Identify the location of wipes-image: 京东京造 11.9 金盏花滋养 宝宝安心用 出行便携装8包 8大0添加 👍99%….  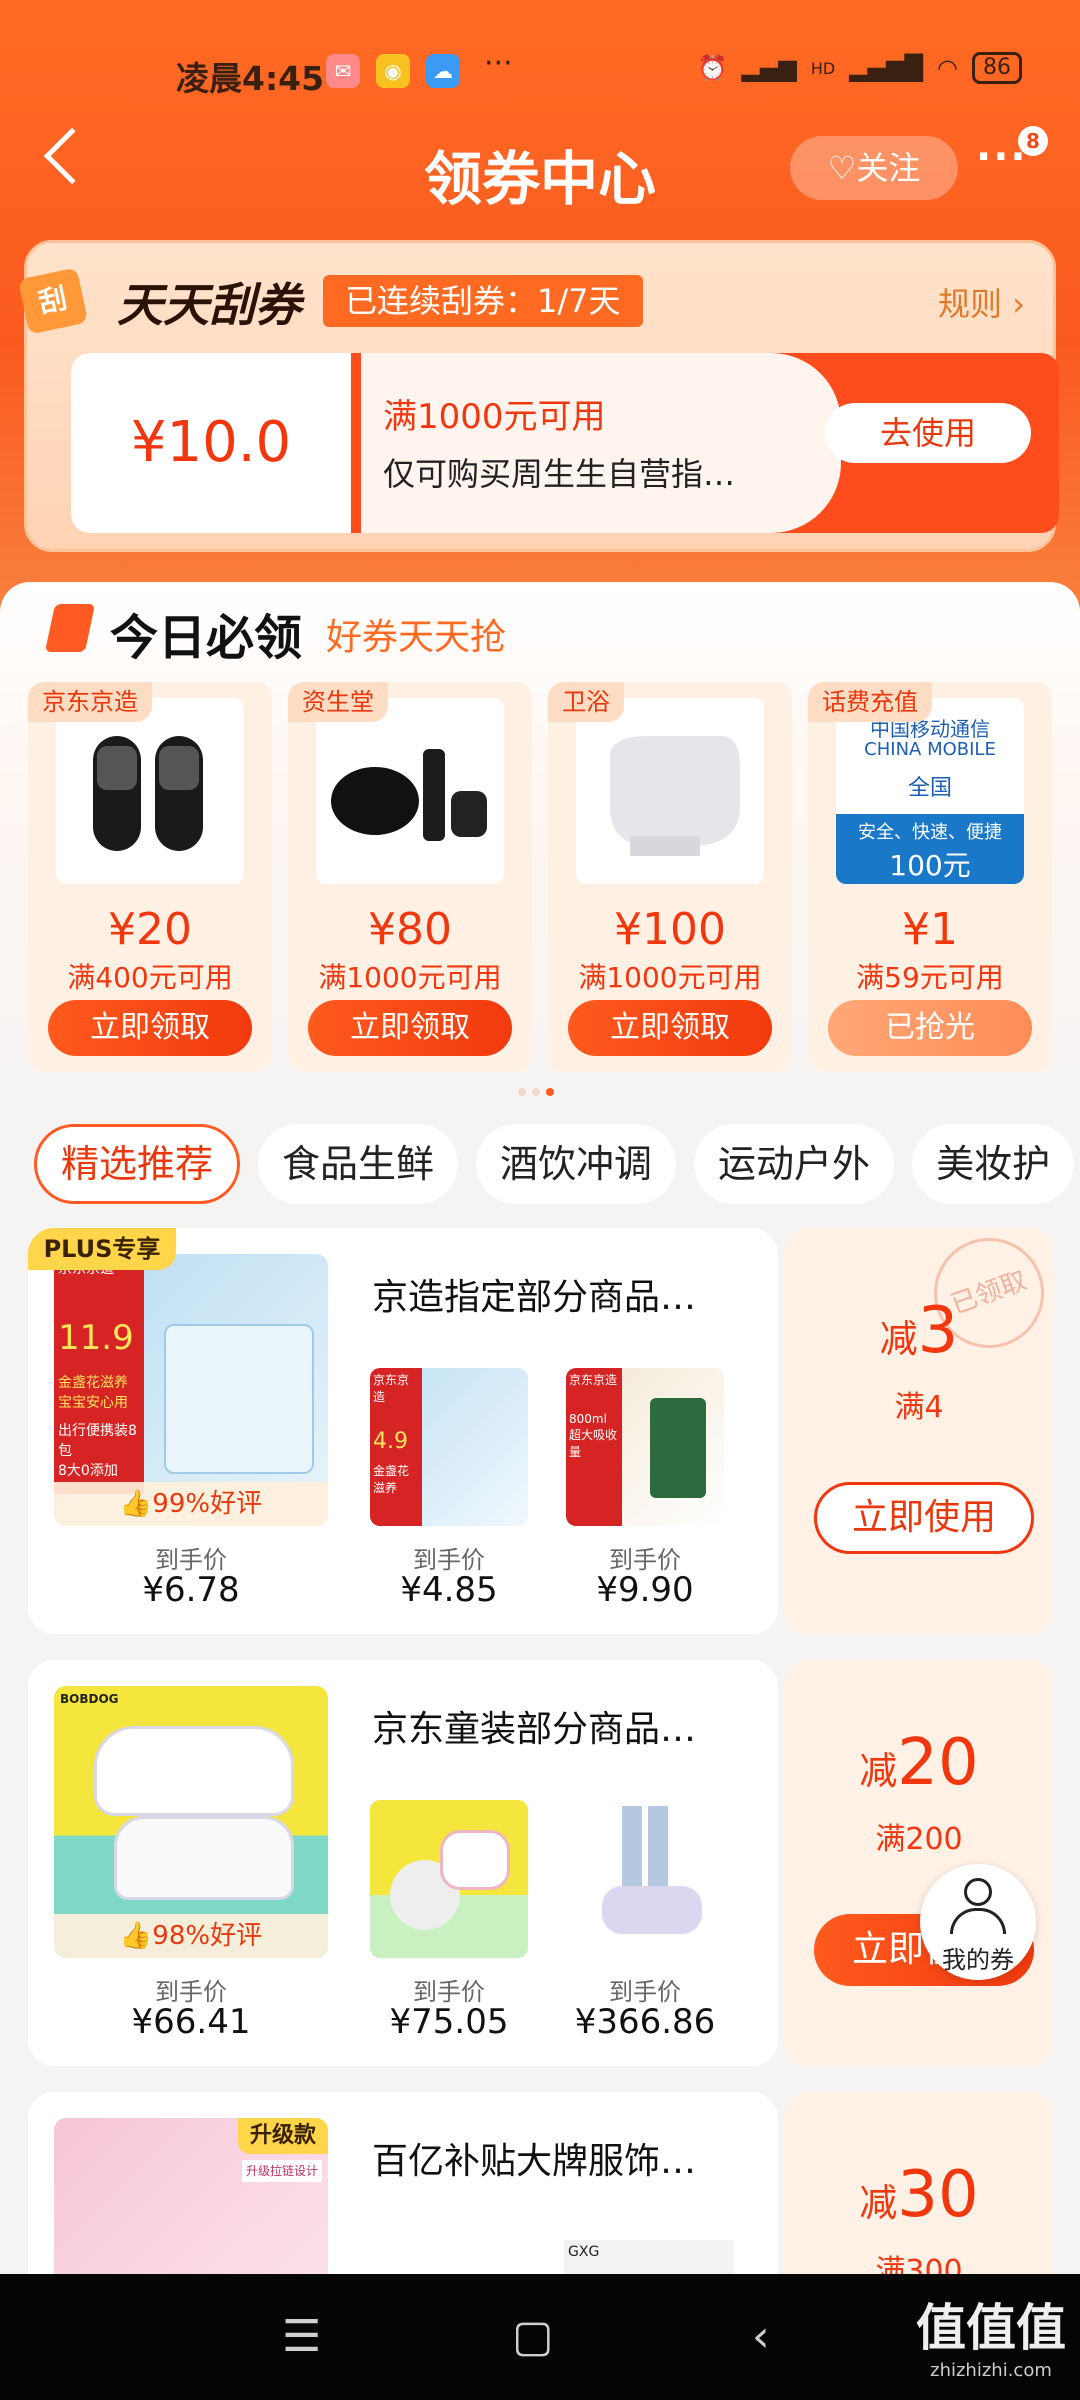
(191, 1390).